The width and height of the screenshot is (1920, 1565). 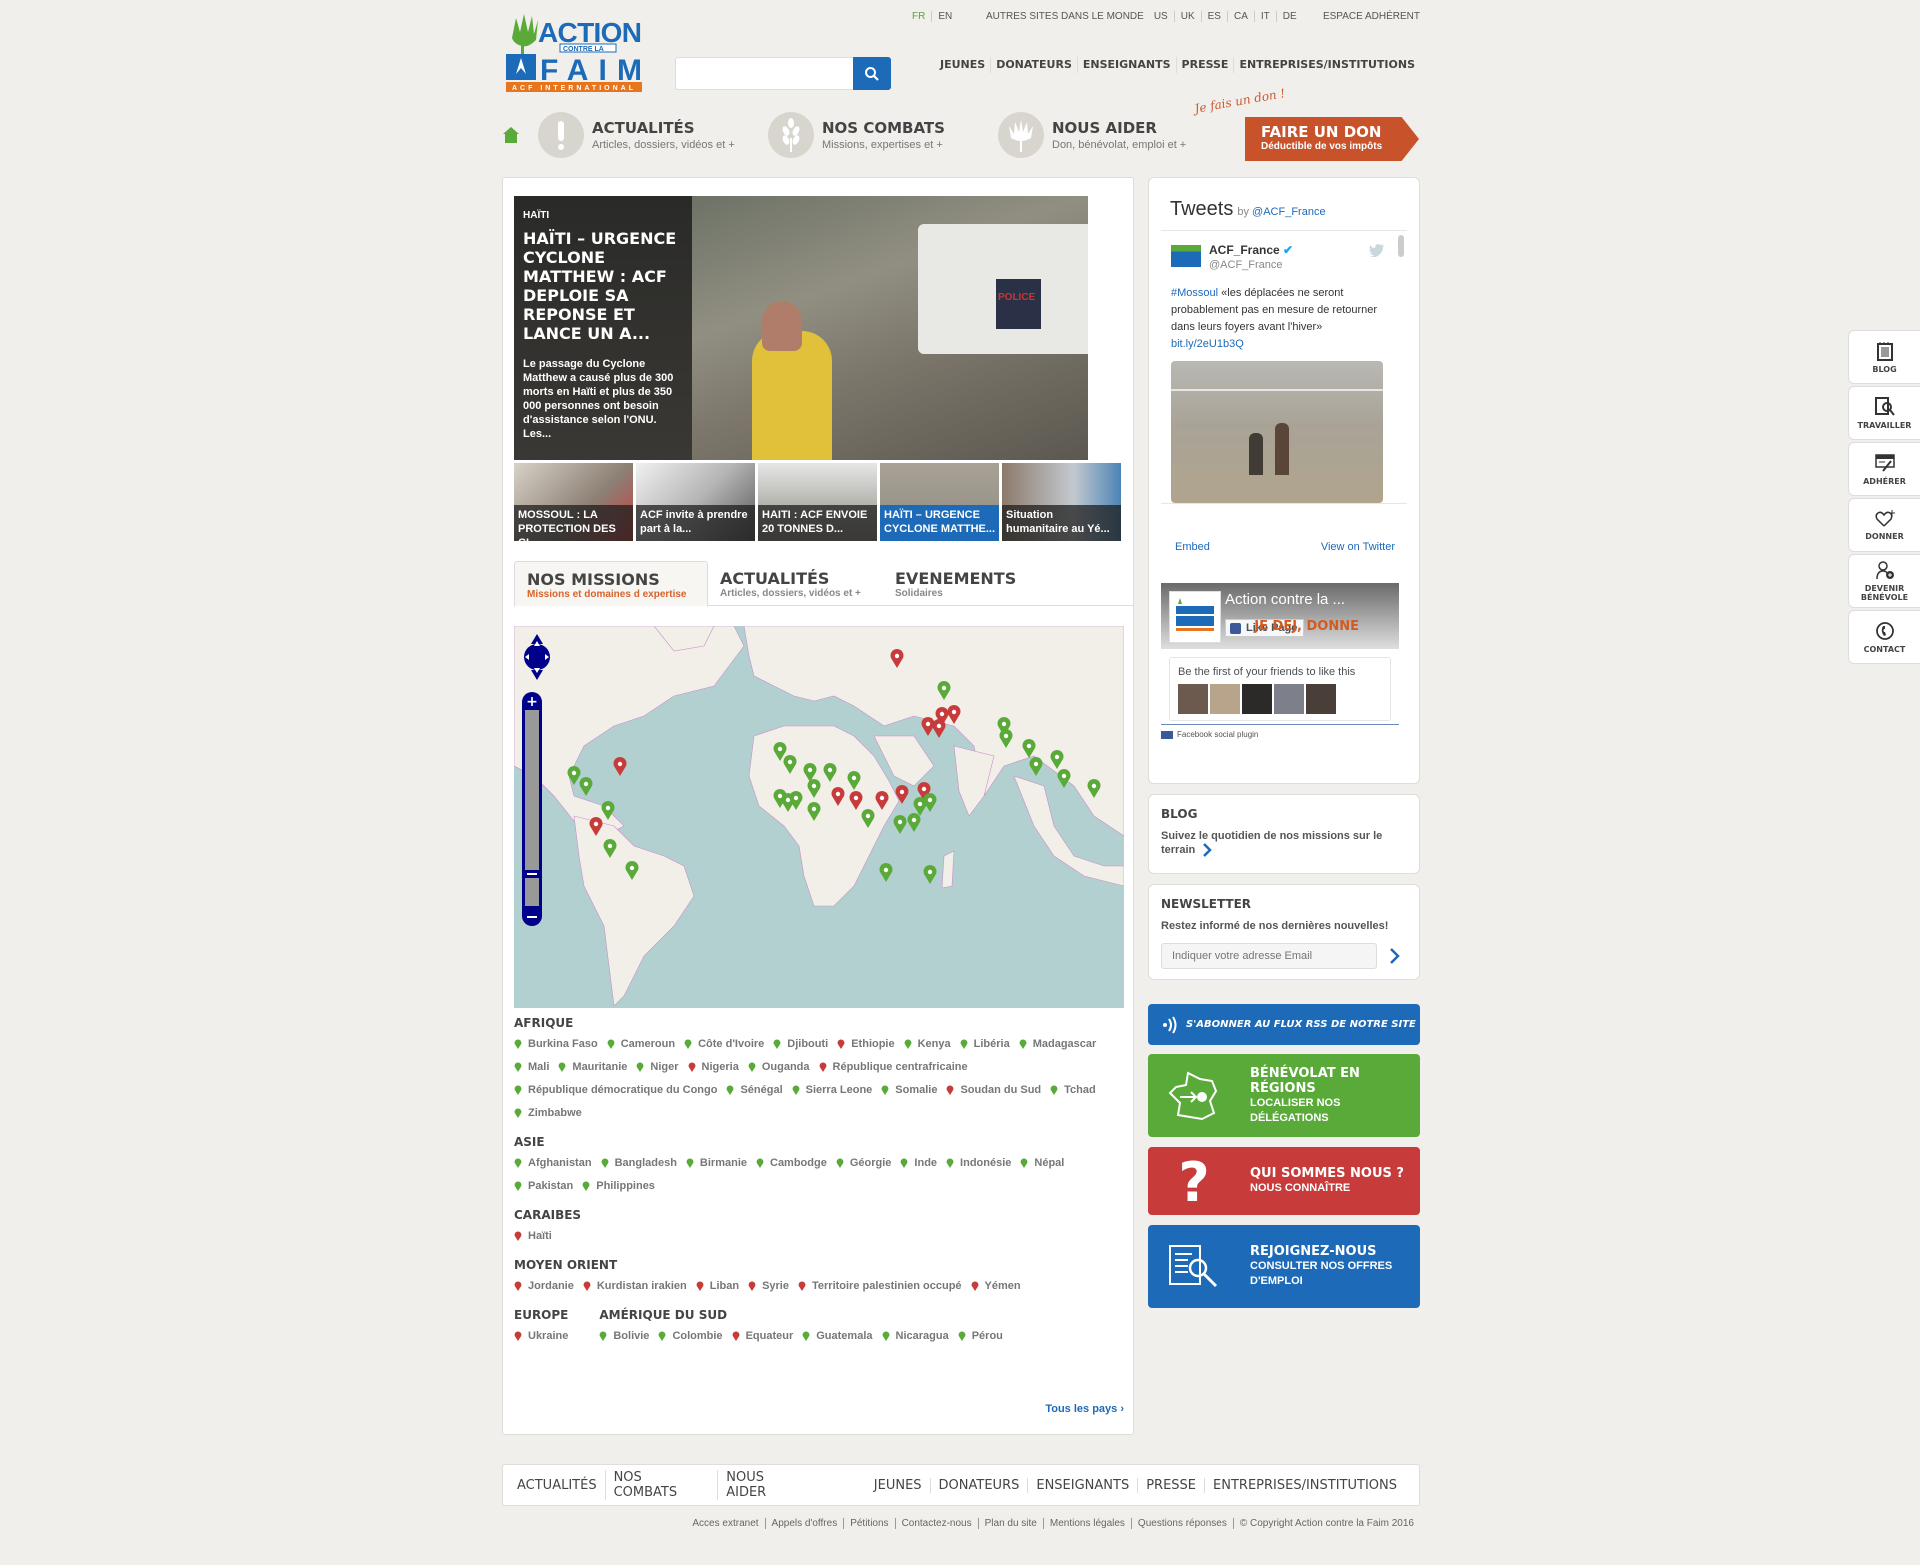 I want to click on newsletter-submit-chevron-icon, so click(x=1395, y=956).